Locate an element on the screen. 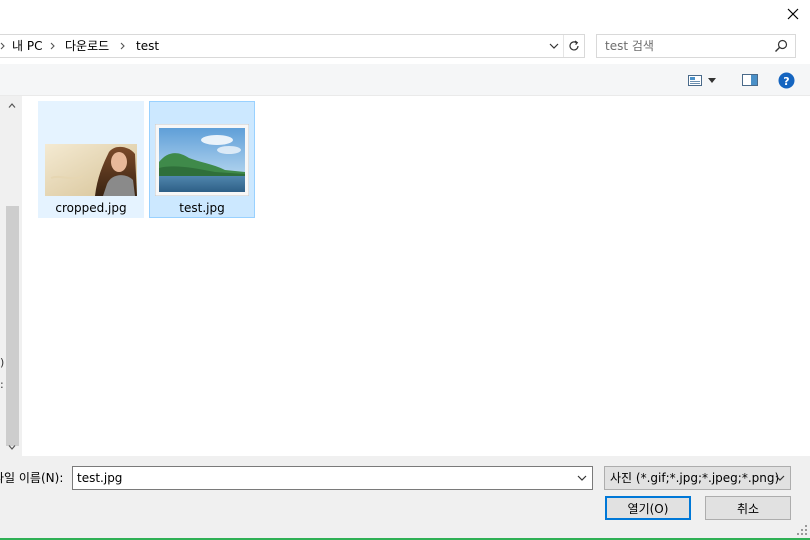  file-name: test.jpg is located at coordinates (202, 208).